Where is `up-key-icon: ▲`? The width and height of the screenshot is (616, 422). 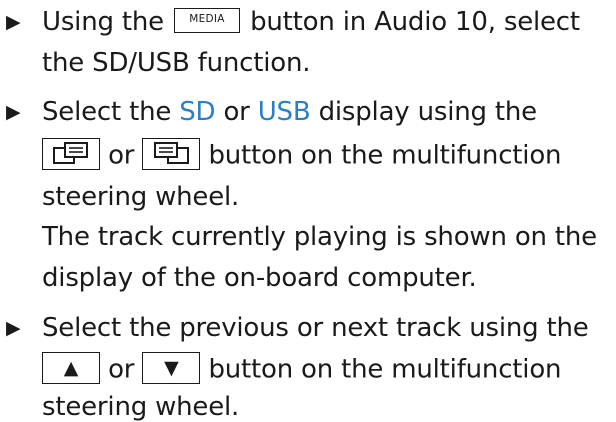 up-key-icon: ▲ is located at coordinates (71, 368).